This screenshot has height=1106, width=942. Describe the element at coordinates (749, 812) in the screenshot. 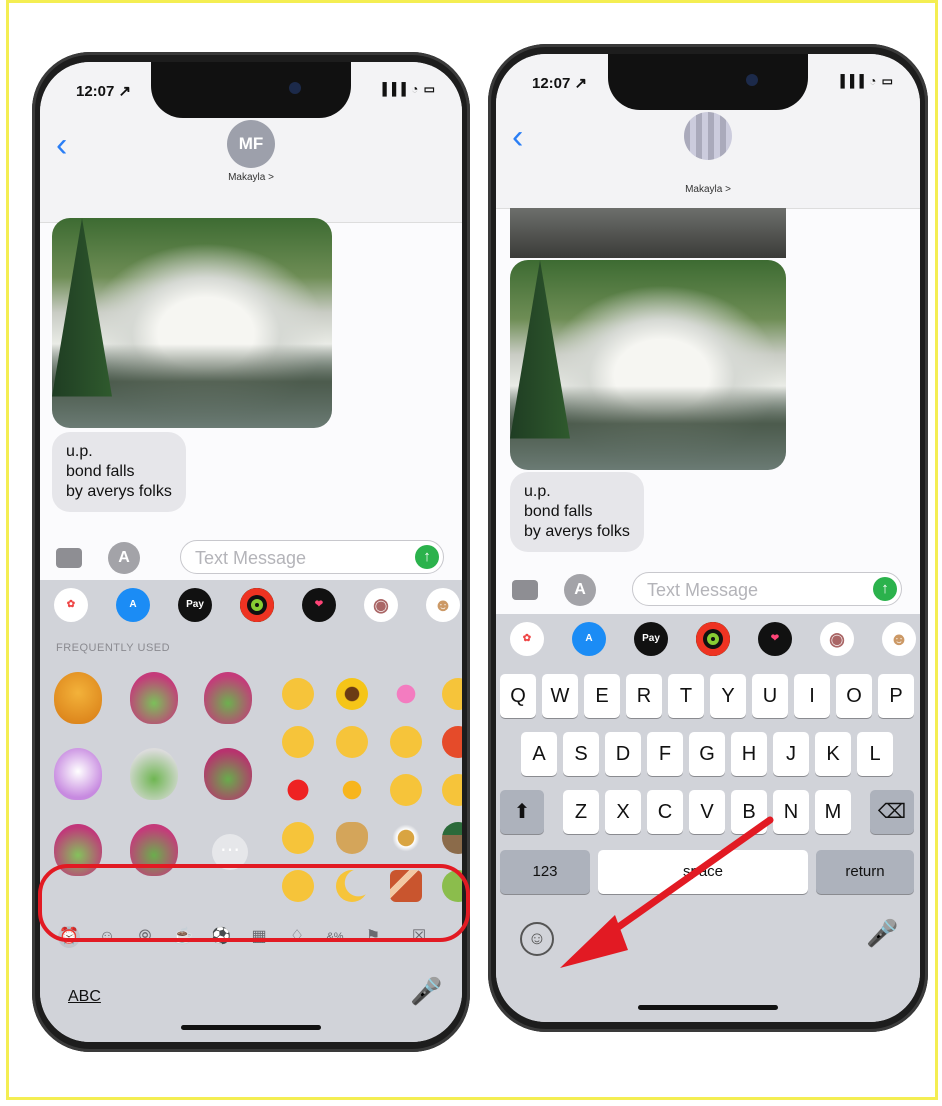

I see `key-b: B` at that location.